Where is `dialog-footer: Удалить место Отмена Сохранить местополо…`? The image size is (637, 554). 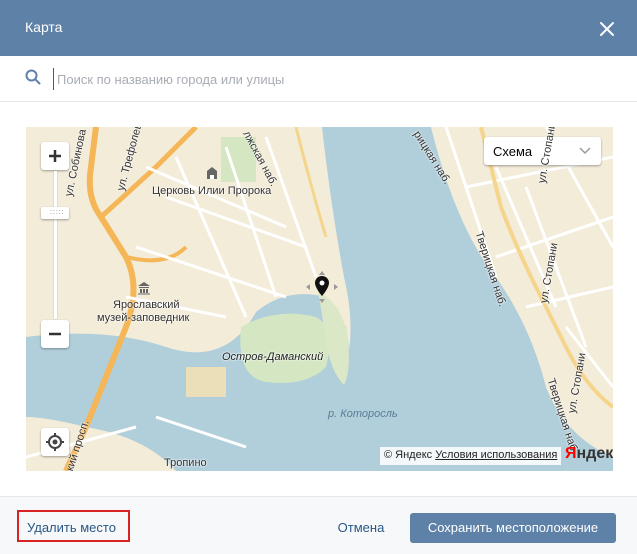
dialog-footer: Удалить место Отмена Сохранить местополо… is located at coordinates (318, 525).